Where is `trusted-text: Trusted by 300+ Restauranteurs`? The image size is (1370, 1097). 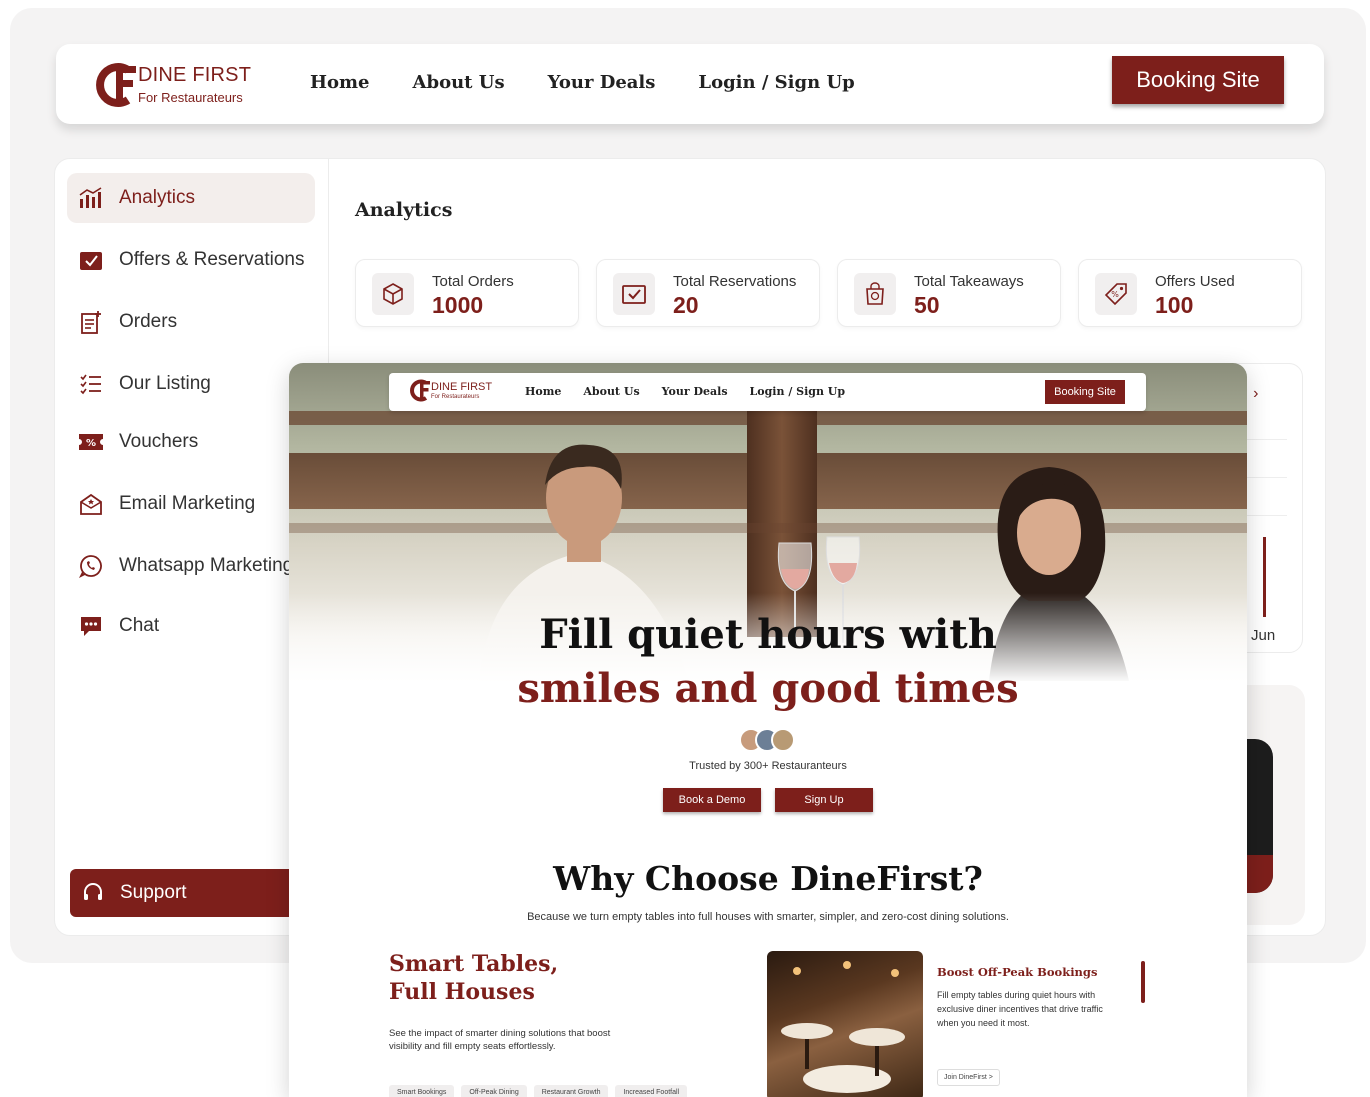 trusted-text: Trusted by 300+ Restauranteurs is located at coordinates (768, 766).